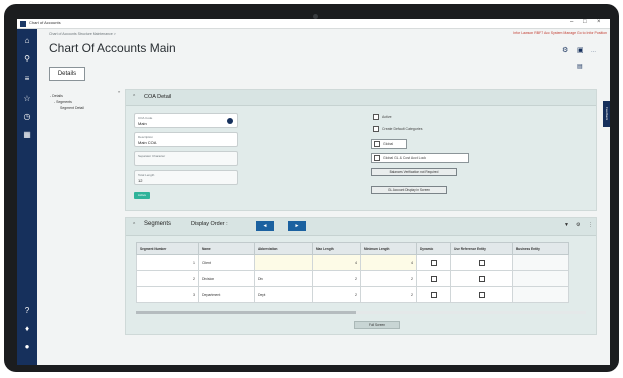  What do you see at coordinates (377, 144) in the screenshot?
I see `global-checkbox` at bounding box center [377, 144].